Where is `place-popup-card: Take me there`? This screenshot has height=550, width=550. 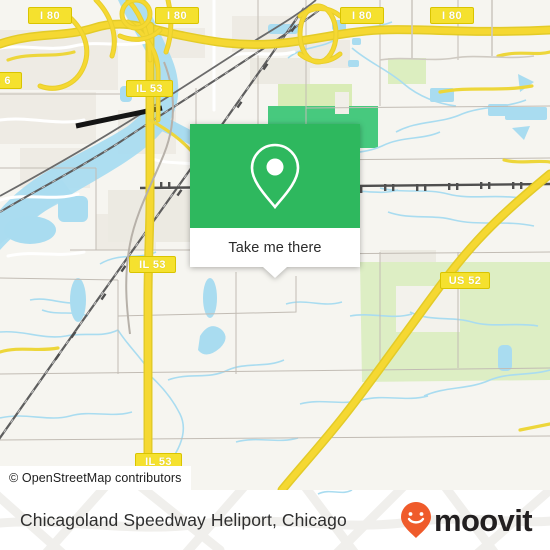 place-popup-card: Take me there is located at coordinates (275, 201).